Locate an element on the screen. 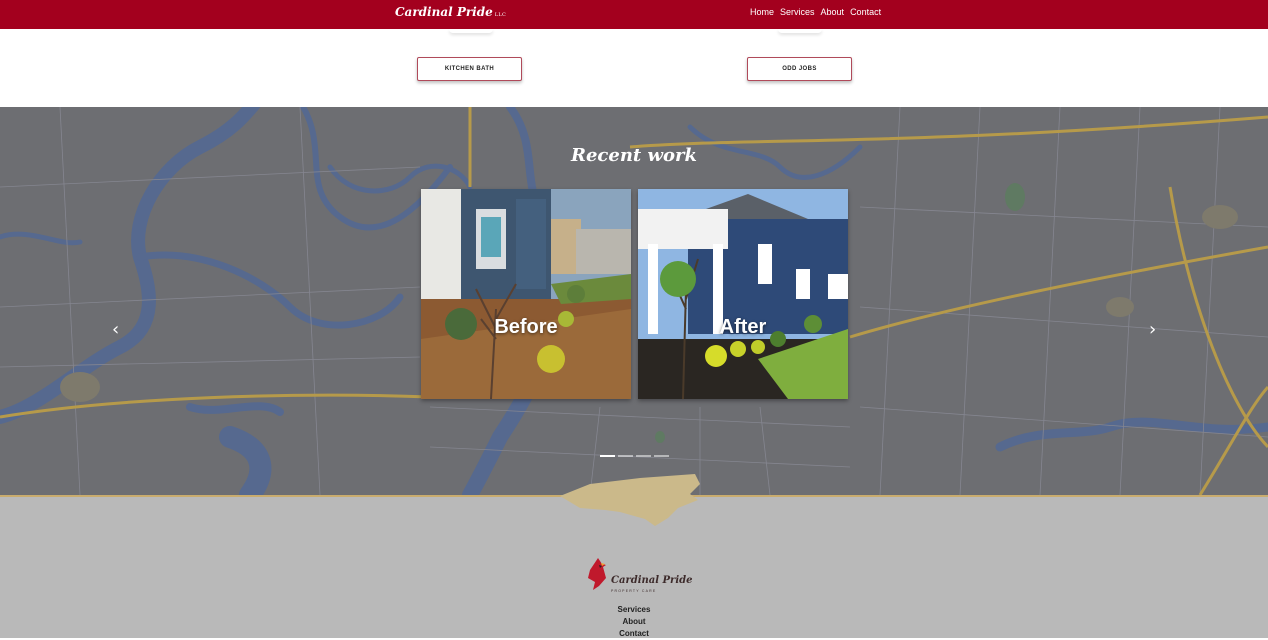  footer-link-contact: Contact is located at coordinates (634, 634).